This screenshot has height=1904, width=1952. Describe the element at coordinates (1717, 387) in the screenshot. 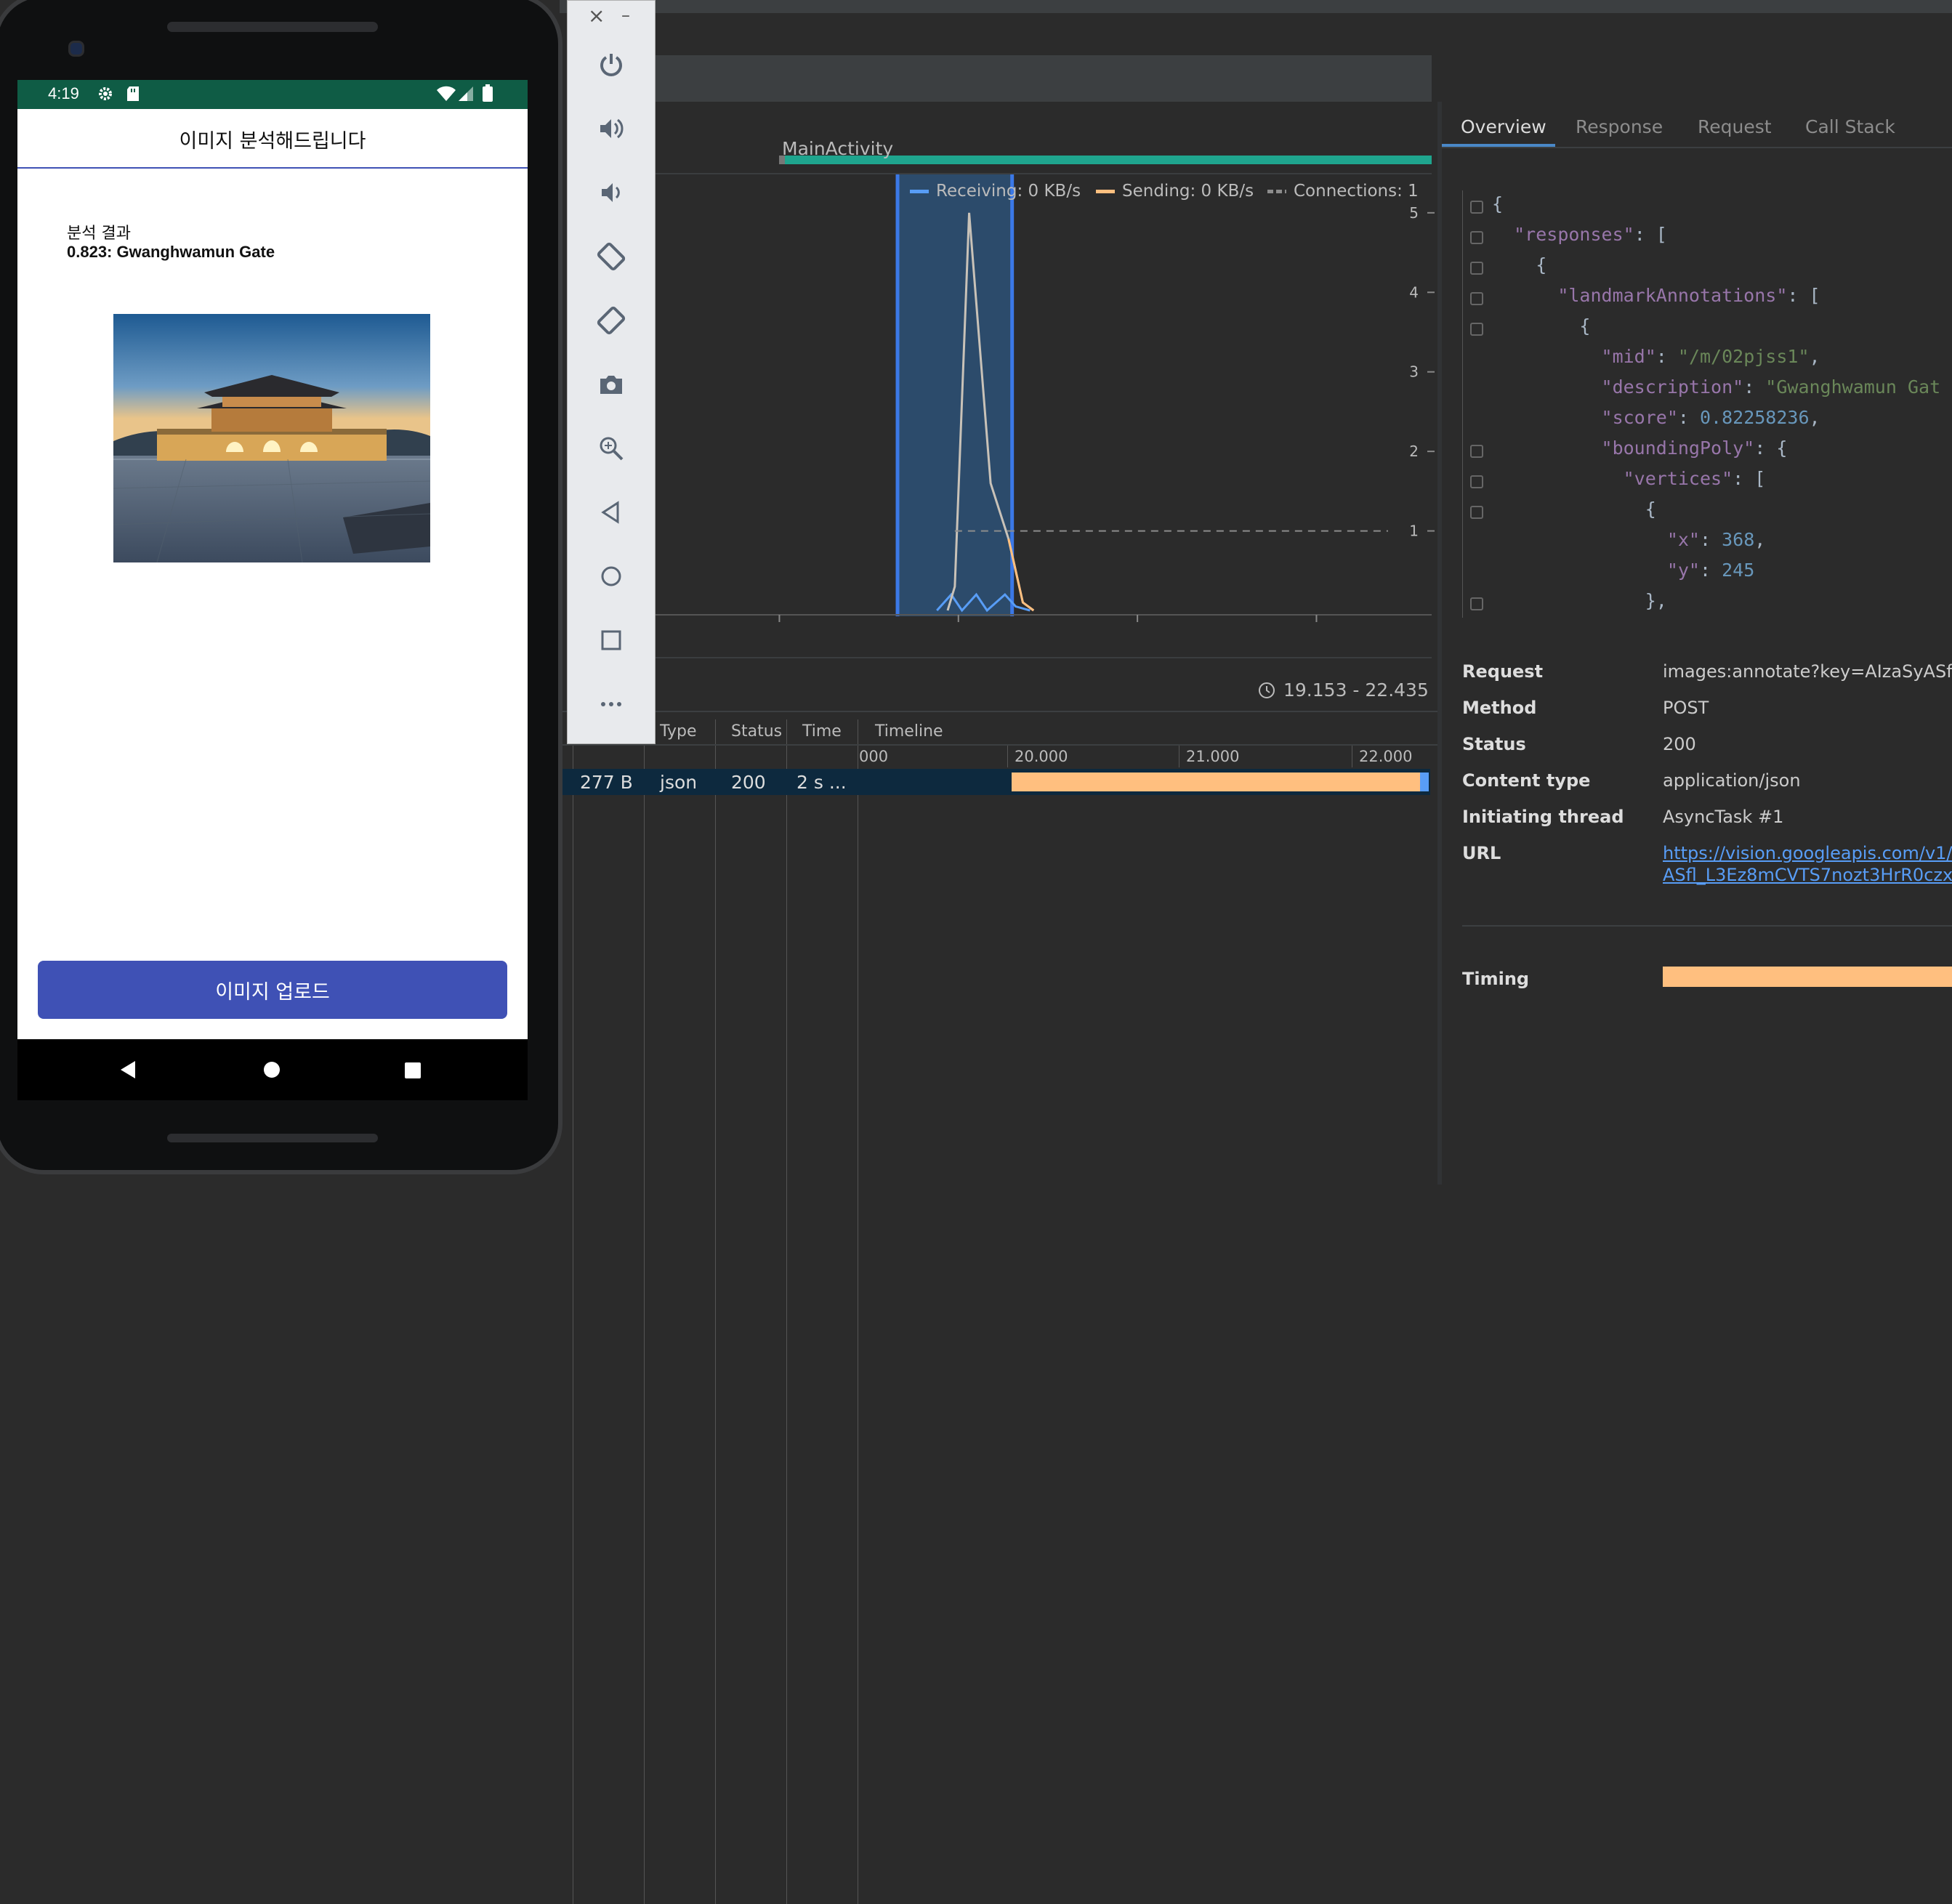

I see `json-line: "description": "Gwanghwamun Gat` at that location.